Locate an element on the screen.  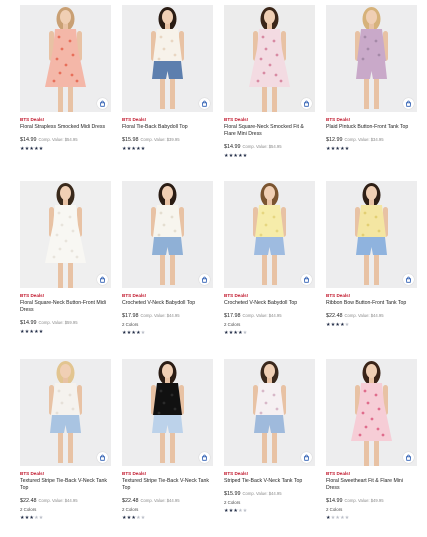
sale-price: $15.99 is located at coordinates (232, 494).